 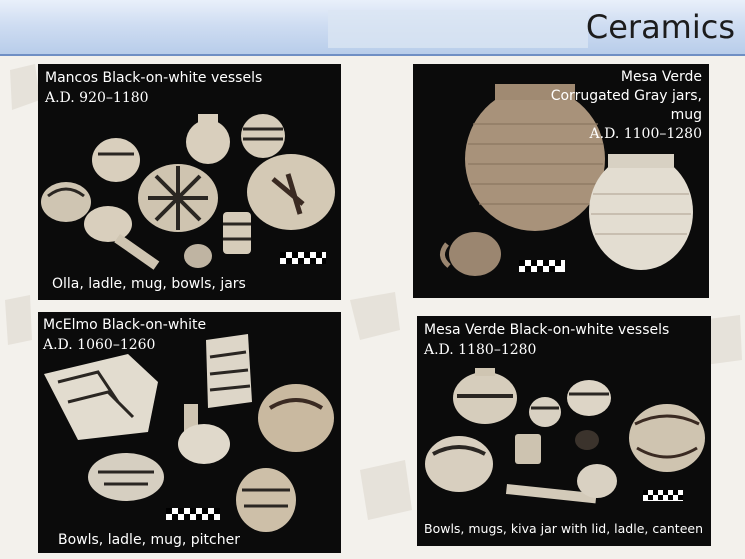 What do you see at coordinates (626, 96) in the screenshot?
I see `corrugated-heading-line-2: Corrugated Gray jars,` at bounding box center [626, 96].